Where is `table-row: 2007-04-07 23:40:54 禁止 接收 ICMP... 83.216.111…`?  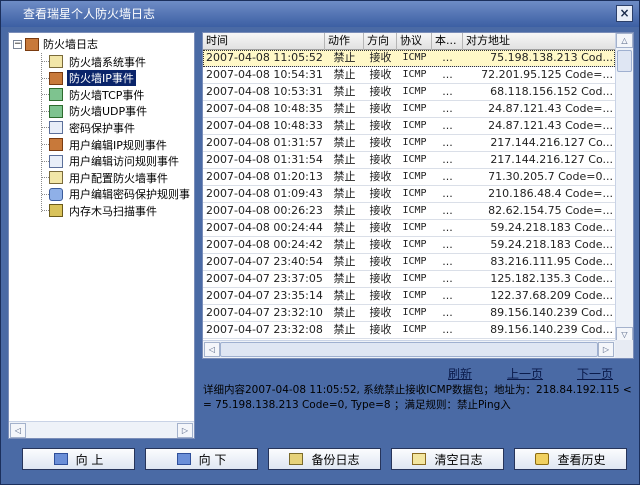
table-row: 2007-04-07 23:40:54 禁止 接收 ICMP... 83.216.111… is located at coordinates (409, 262).